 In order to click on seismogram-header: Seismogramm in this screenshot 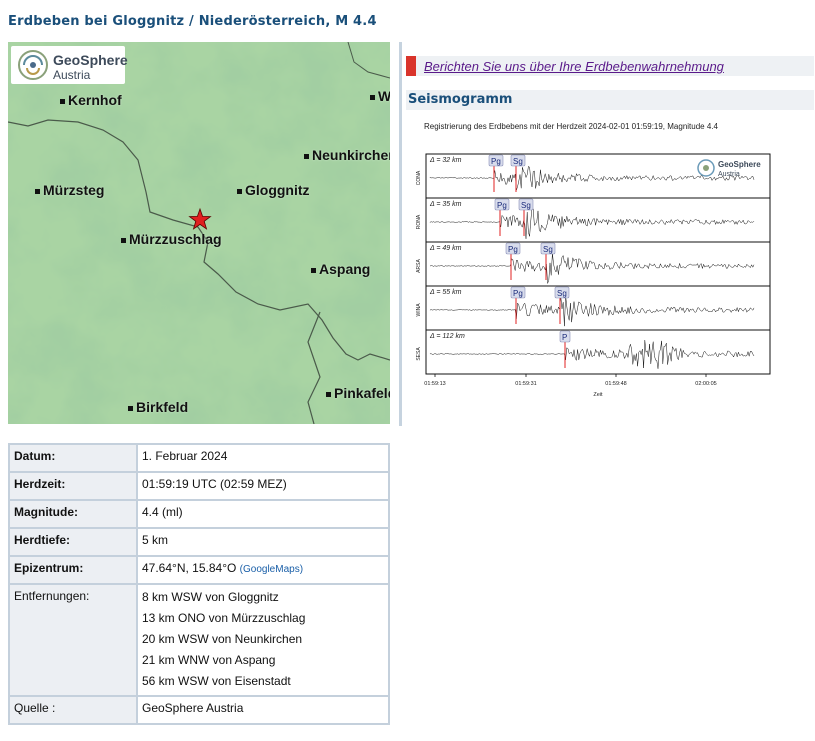, I will do `click(610, 100)`.